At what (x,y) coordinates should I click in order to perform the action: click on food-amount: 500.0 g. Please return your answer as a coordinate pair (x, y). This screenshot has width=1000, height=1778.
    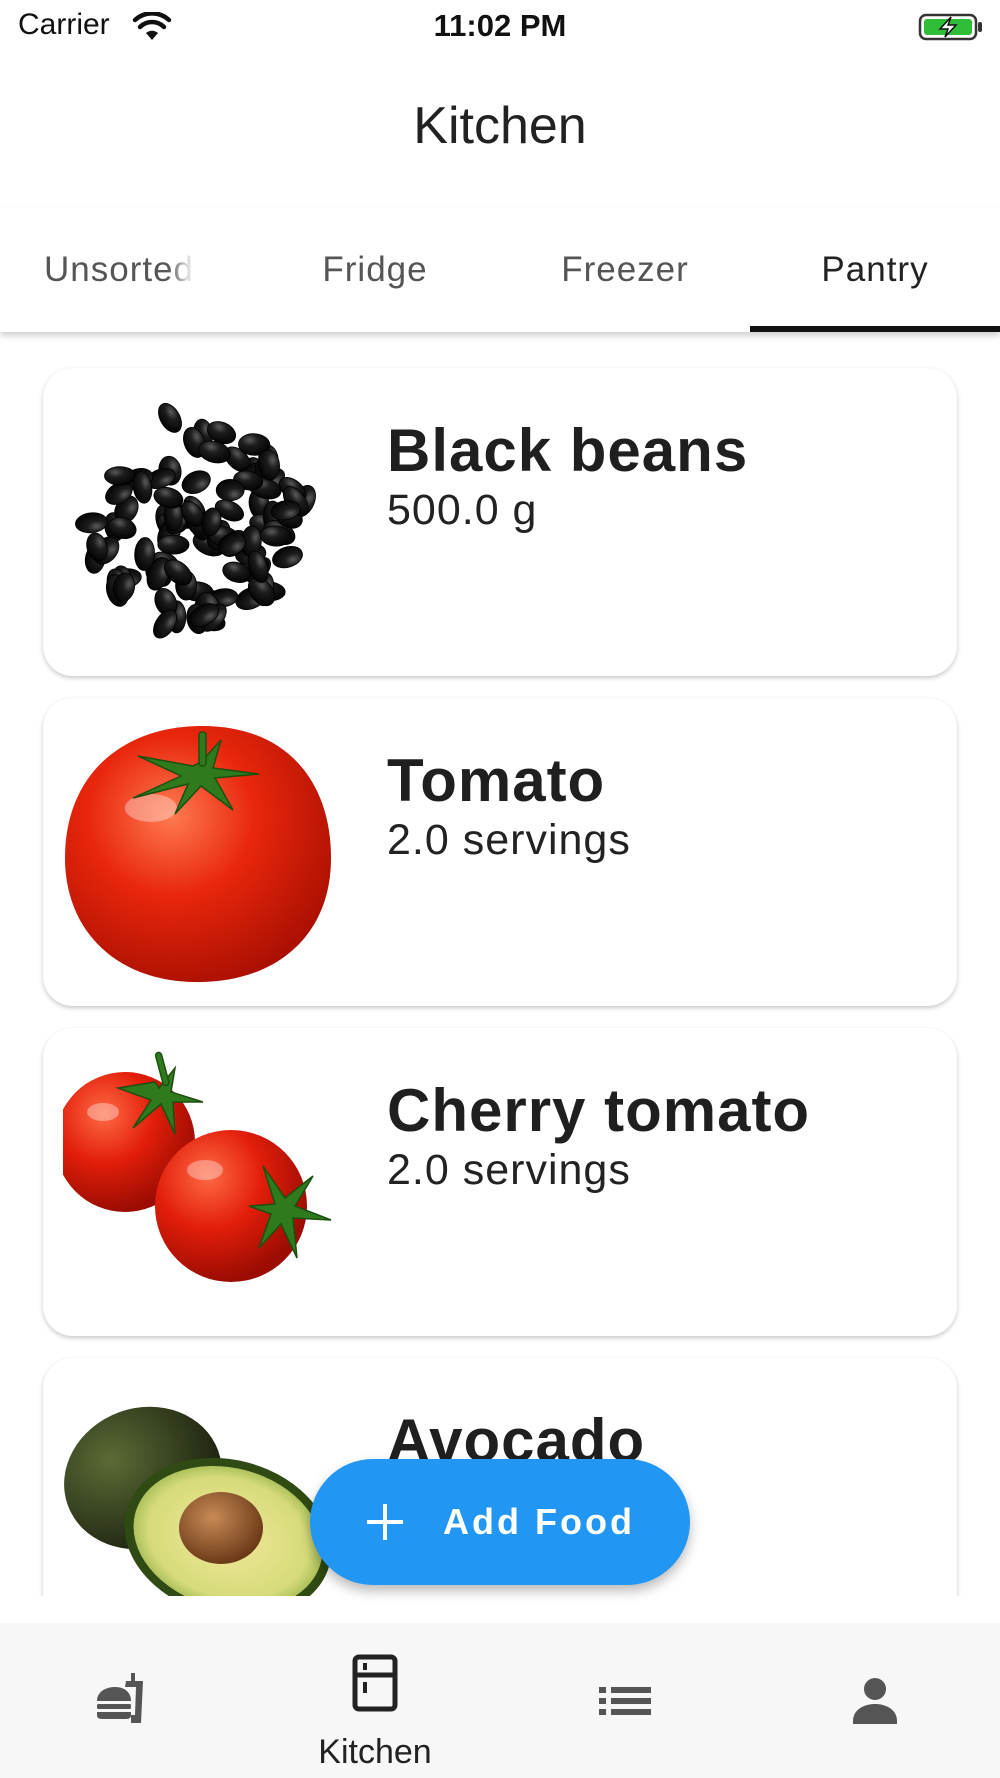
    Looking at the image, I should click on (462, 510).